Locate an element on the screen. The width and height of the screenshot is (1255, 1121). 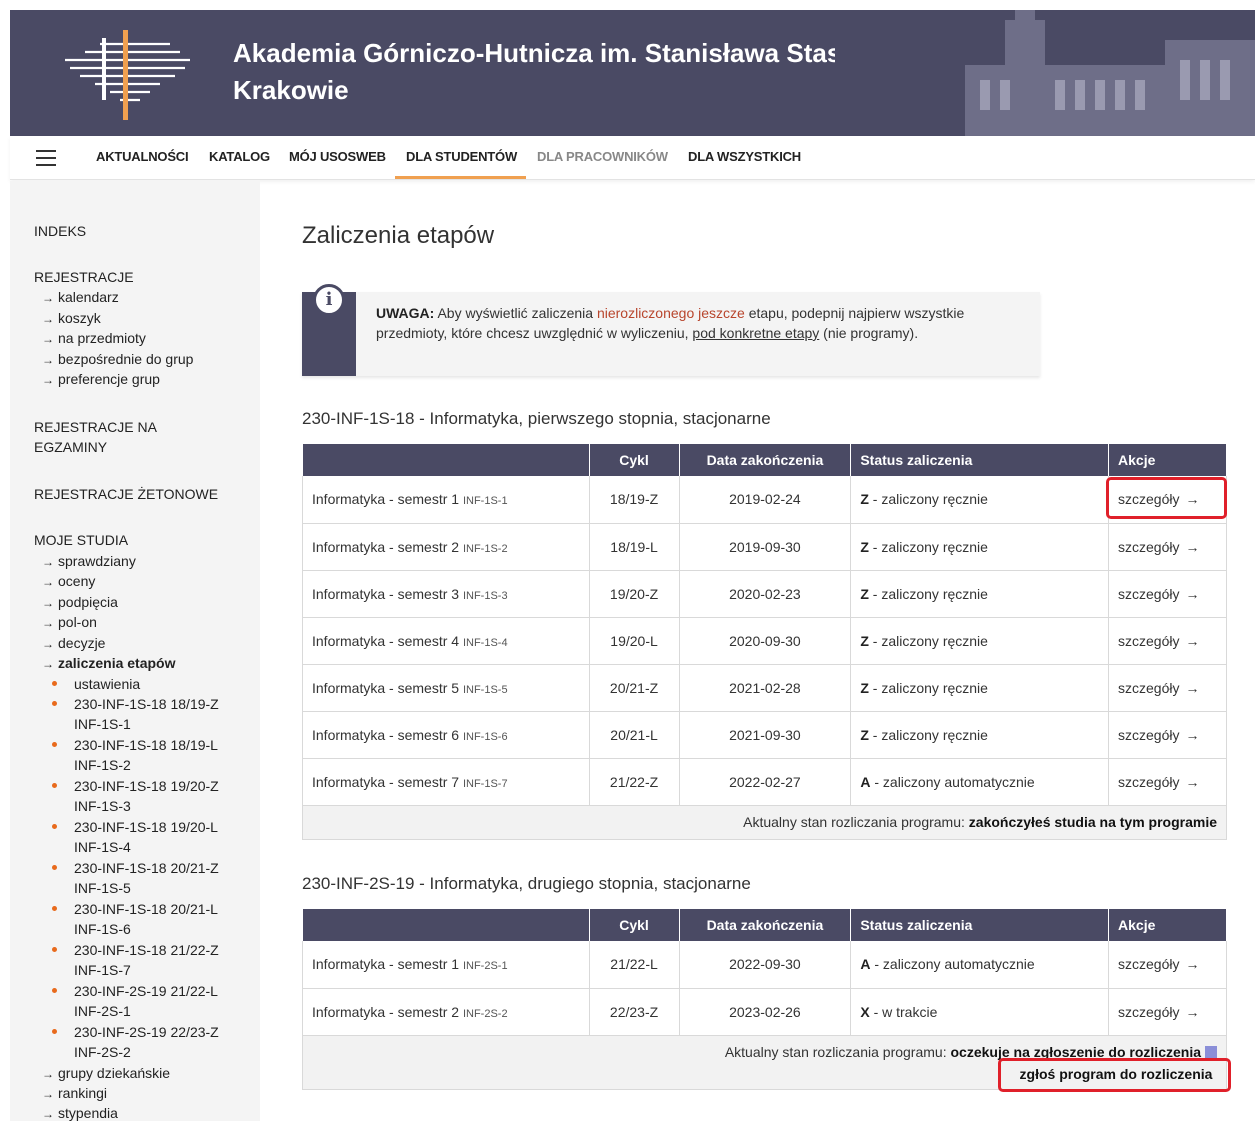
sidebar-link-podpiecia: → podpięcia is located at coordinates (80, 602).